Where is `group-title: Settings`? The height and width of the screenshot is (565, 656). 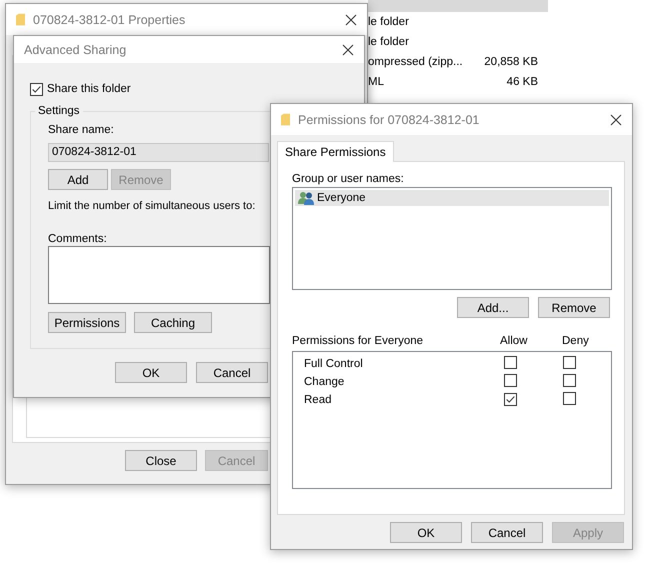 group-title: Settings is located at coordinates (59, 111).